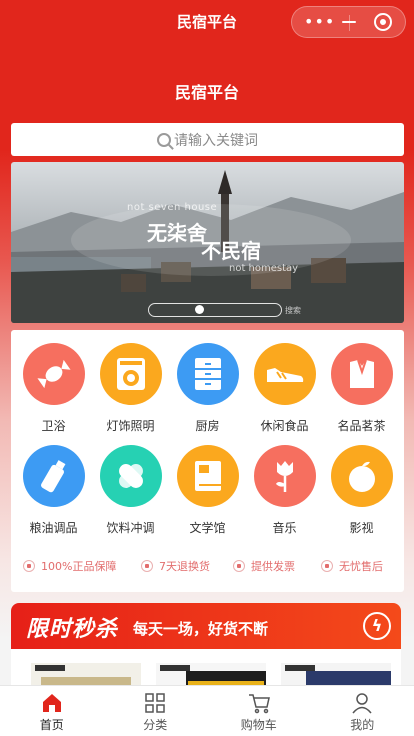 This screenshot has height=736, width=414. I want to click on category-label: 厨房, so click(207, 426).